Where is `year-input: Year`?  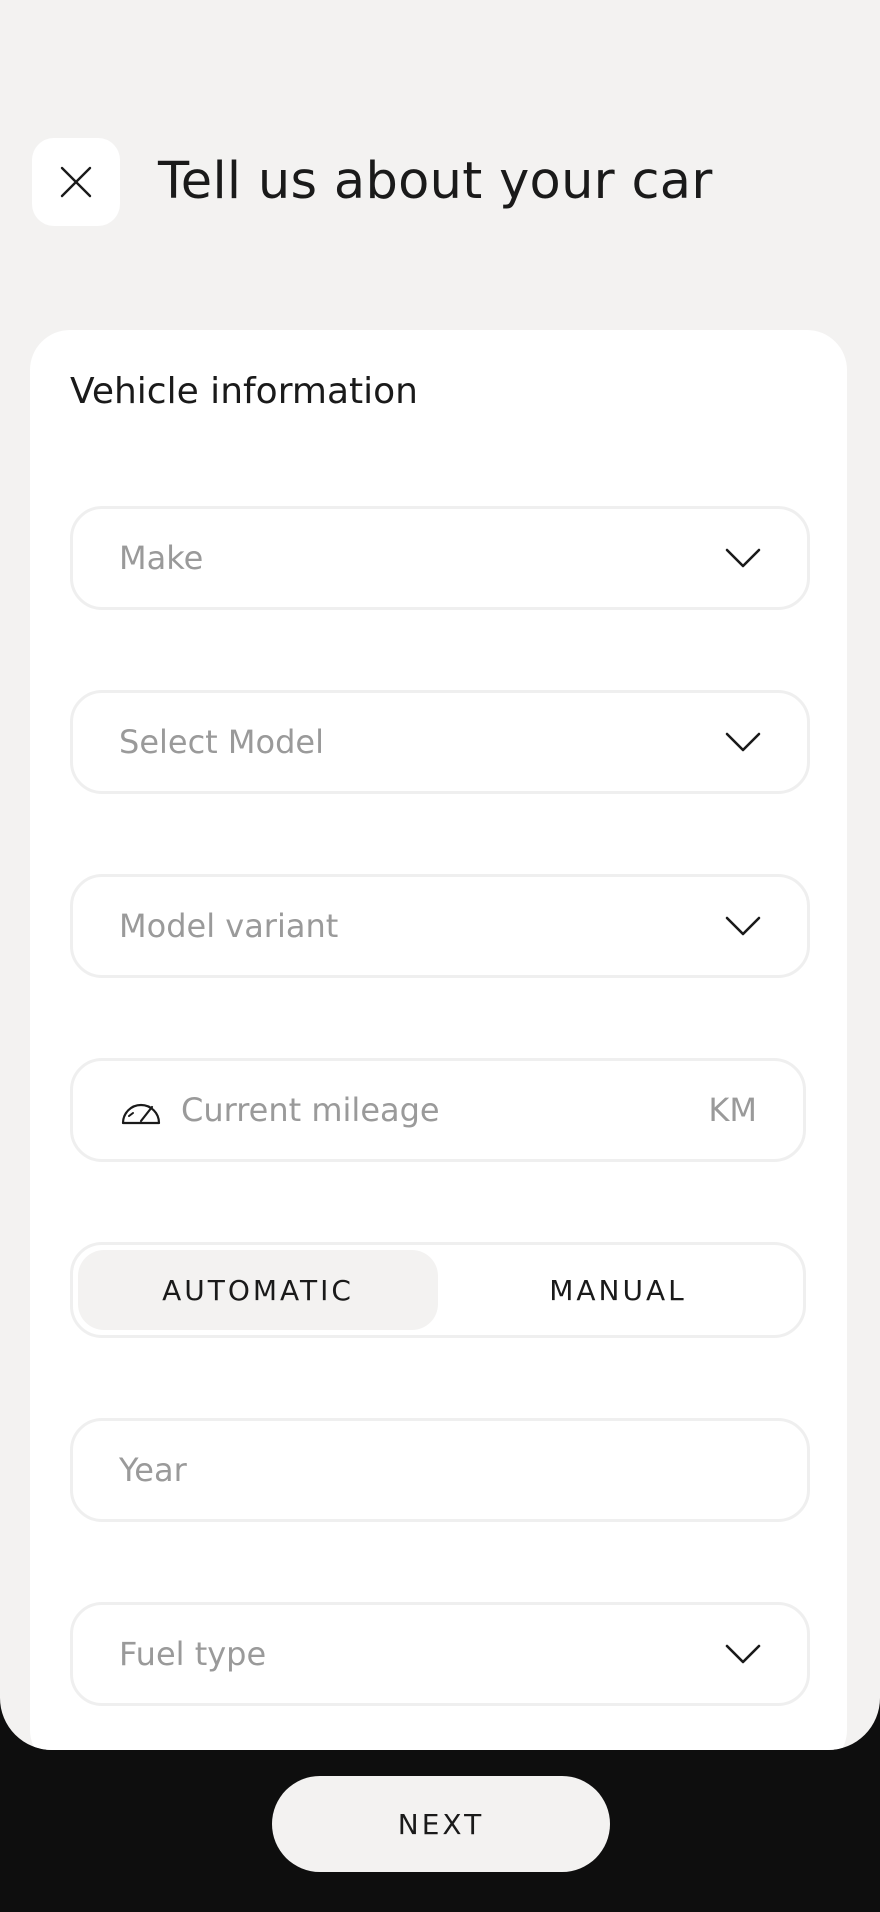 year-input: Year is located at coordinates (440, 1470).